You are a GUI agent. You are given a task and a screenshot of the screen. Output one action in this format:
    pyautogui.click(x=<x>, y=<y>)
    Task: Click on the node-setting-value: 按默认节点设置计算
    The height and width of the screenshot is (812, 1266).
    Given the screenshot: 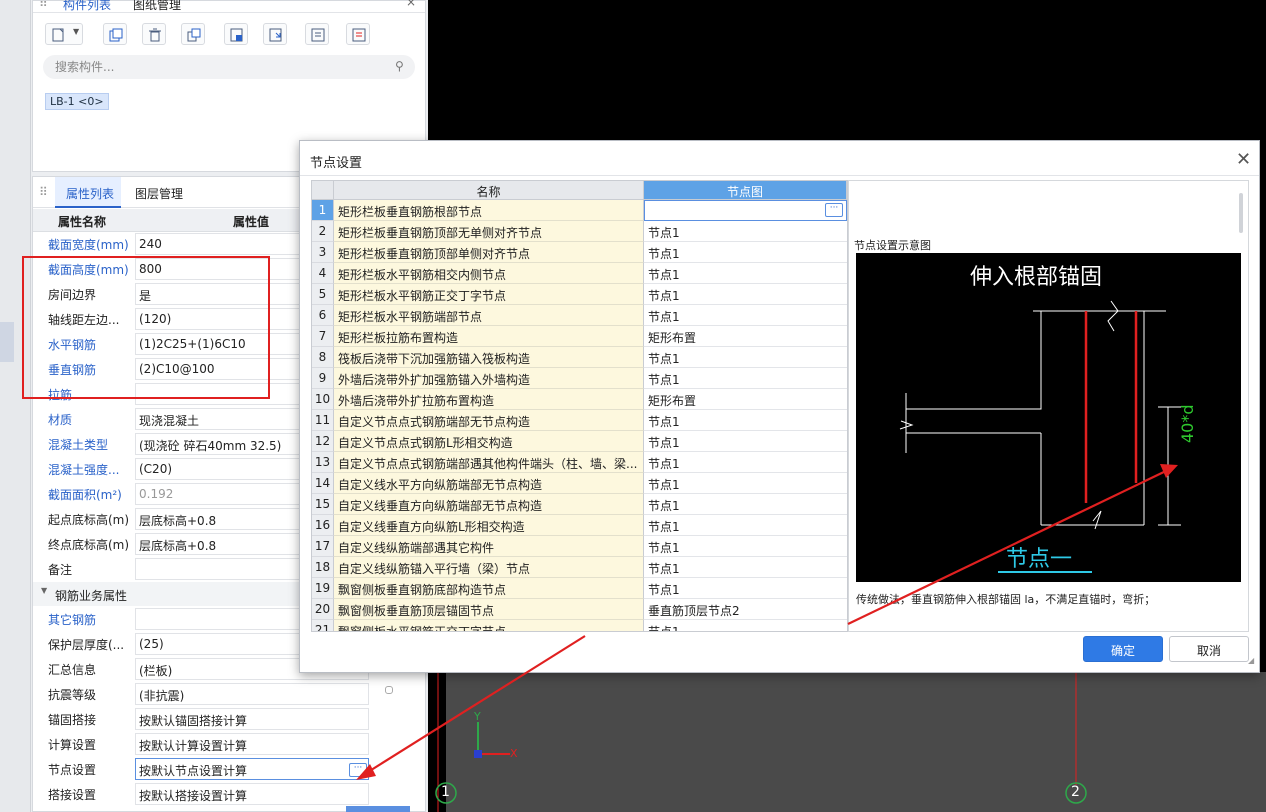 What is the action you would take?
    pyautogui.click(x=252, y=769)
    